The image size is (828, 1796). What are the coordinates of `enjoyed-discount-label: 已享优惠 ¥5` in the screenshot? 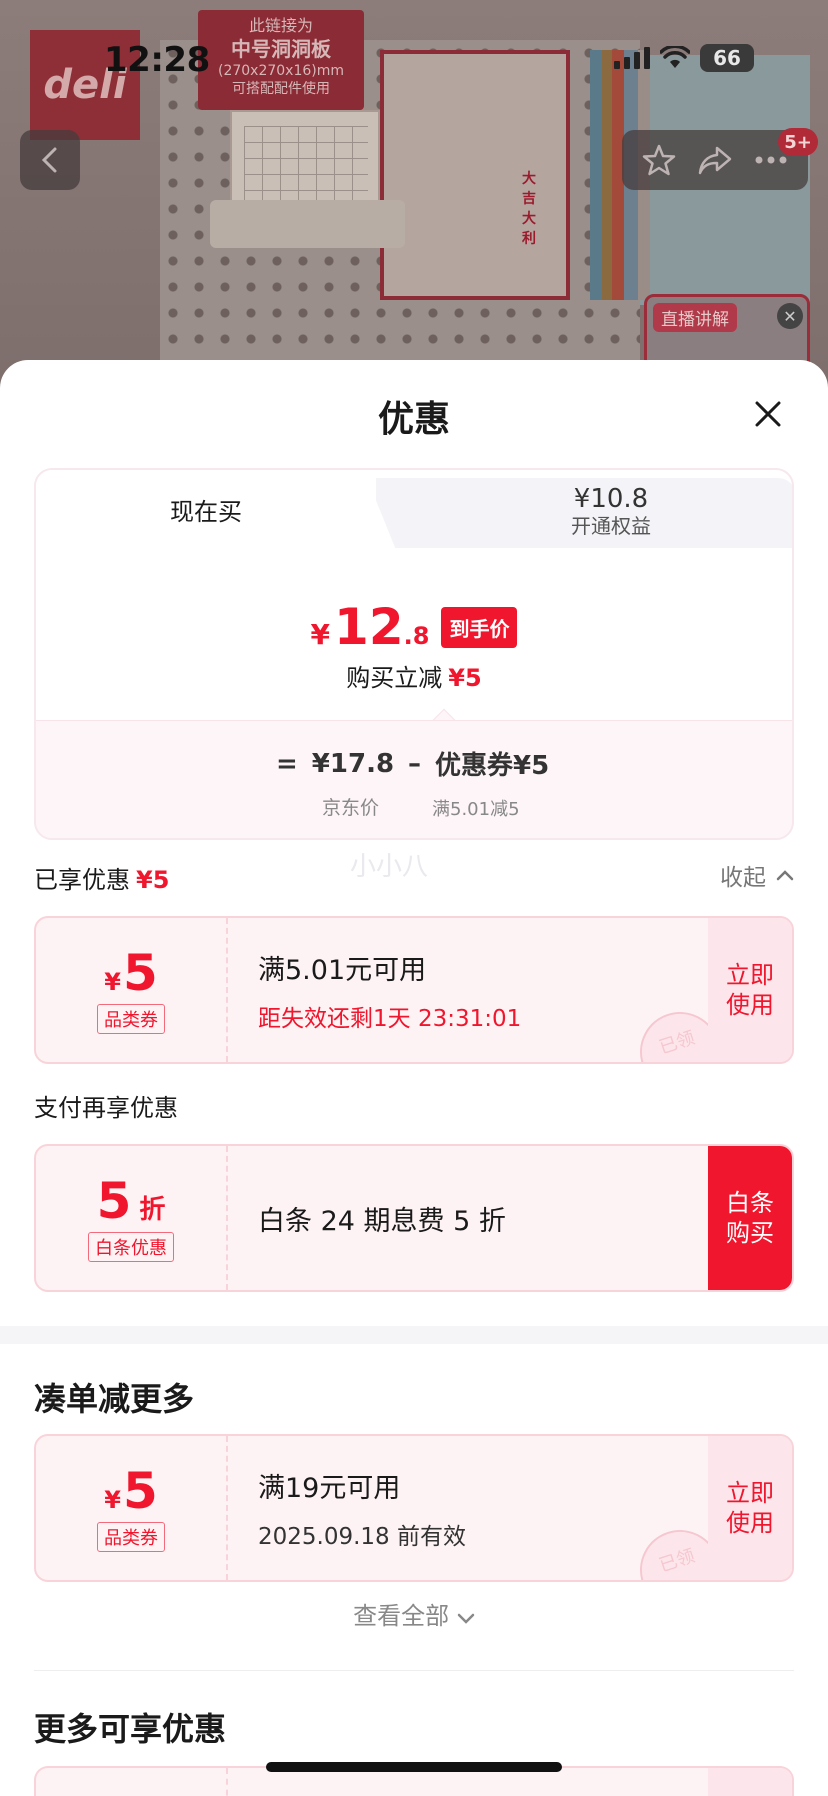 It's located at (102, 880).